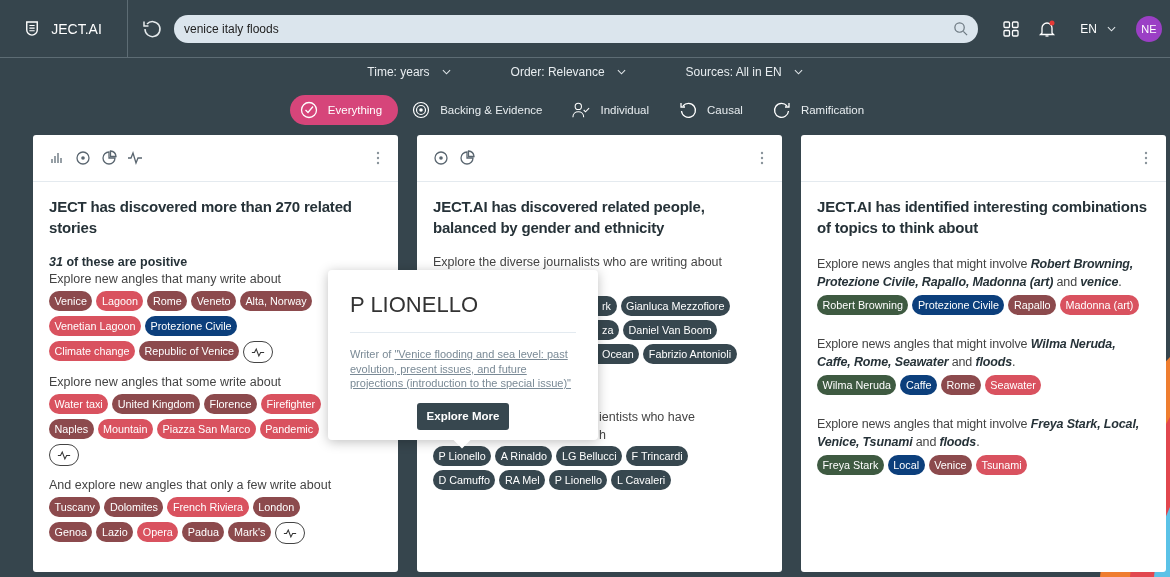  I want to click on person-tag: LG Bellucci, so click(589, 456).